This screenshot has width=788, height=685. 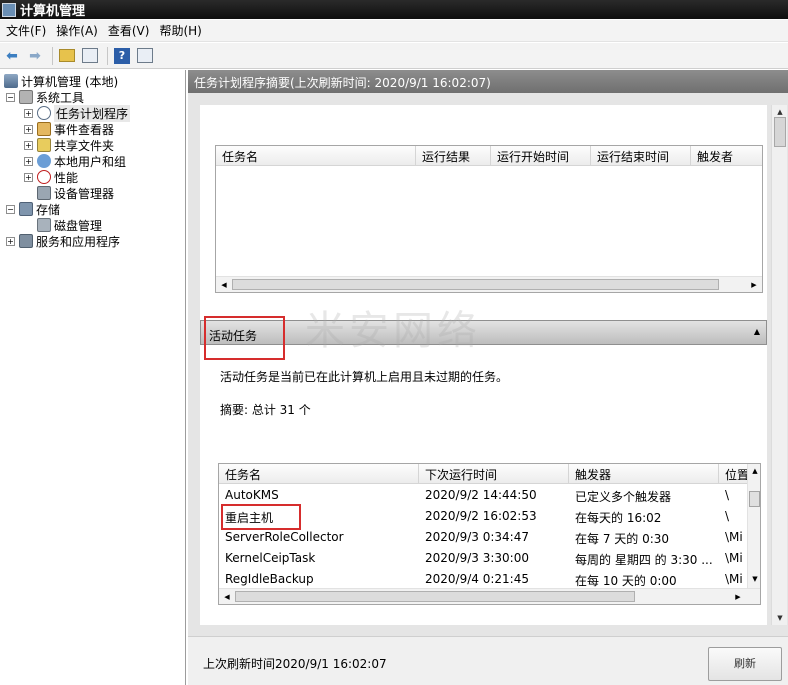 I want to click on window-title: 计算机管理, so click(x=53, y=11).